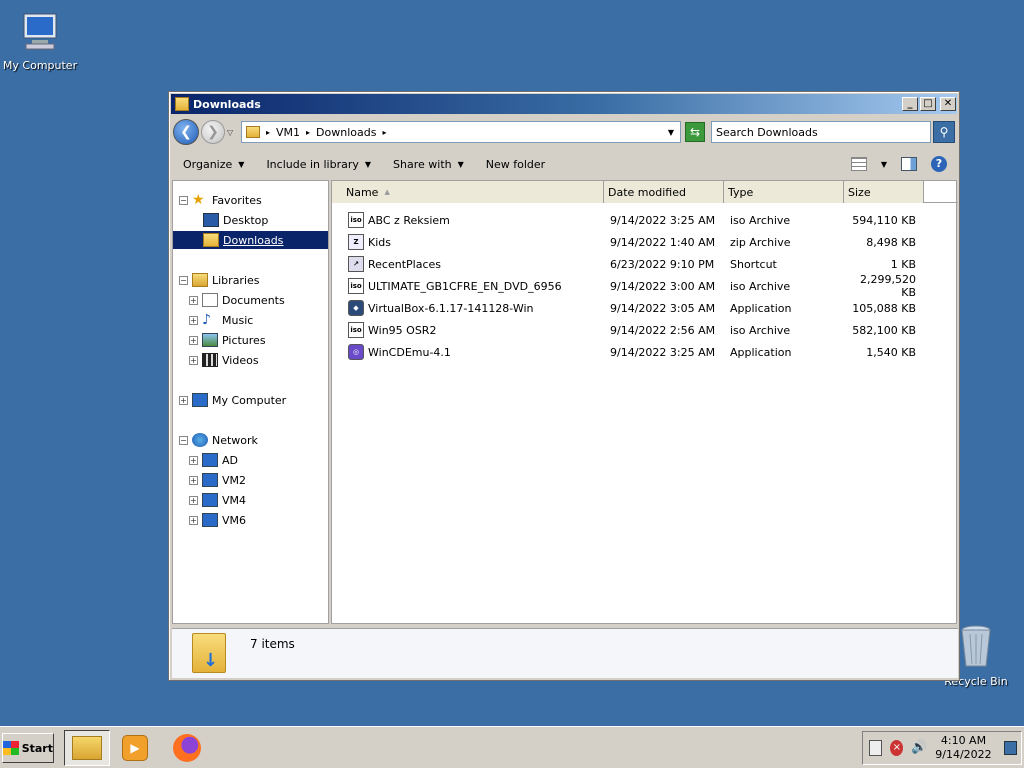 Image resolution: width=1024 pixels, height=768 pixels. I want to click on share-with-menu: Share with ▼, so click(428, 164).